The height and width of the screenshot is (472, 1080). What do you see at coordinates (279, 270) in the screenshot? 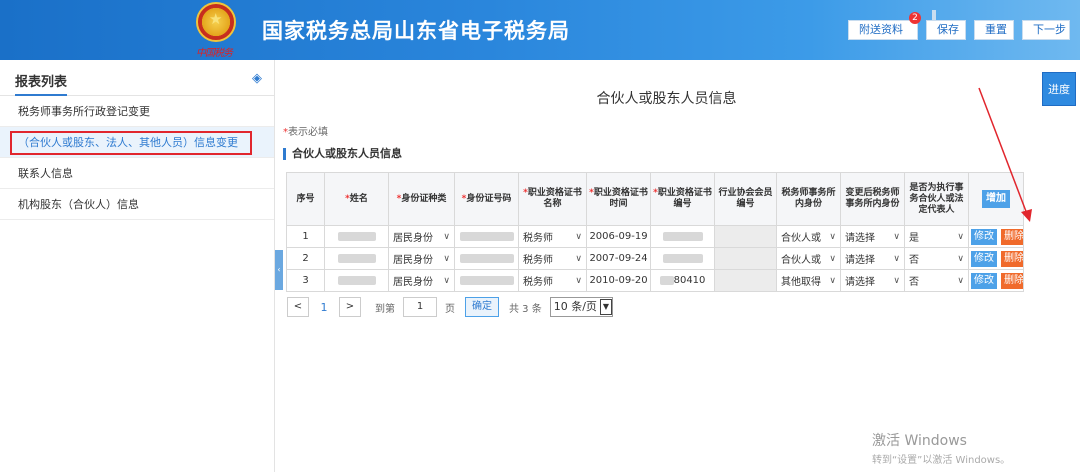
I see `sidebar-collapse-handle: ‹` at bounding box center [279, 270].